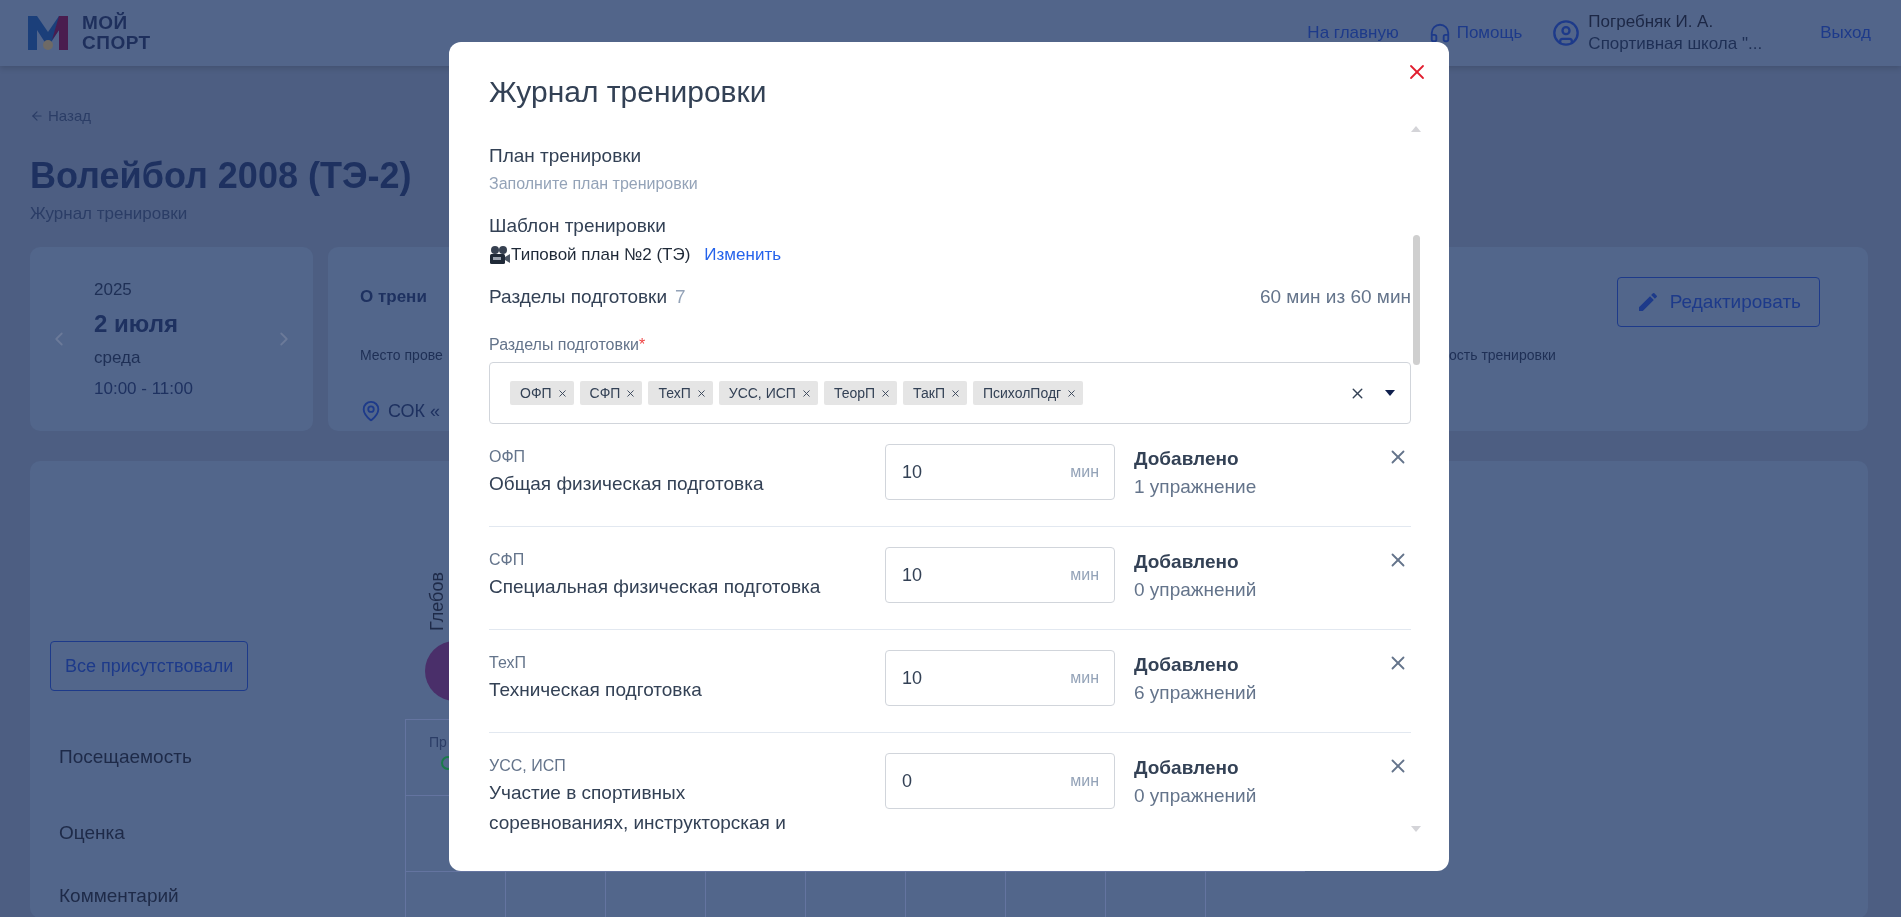  What do you see at coordinates (638, 808) in the screenshot?
I see `section-name: Участие в спортивных соревнованиях, инструкторская и` at bounding box center [638, 808].